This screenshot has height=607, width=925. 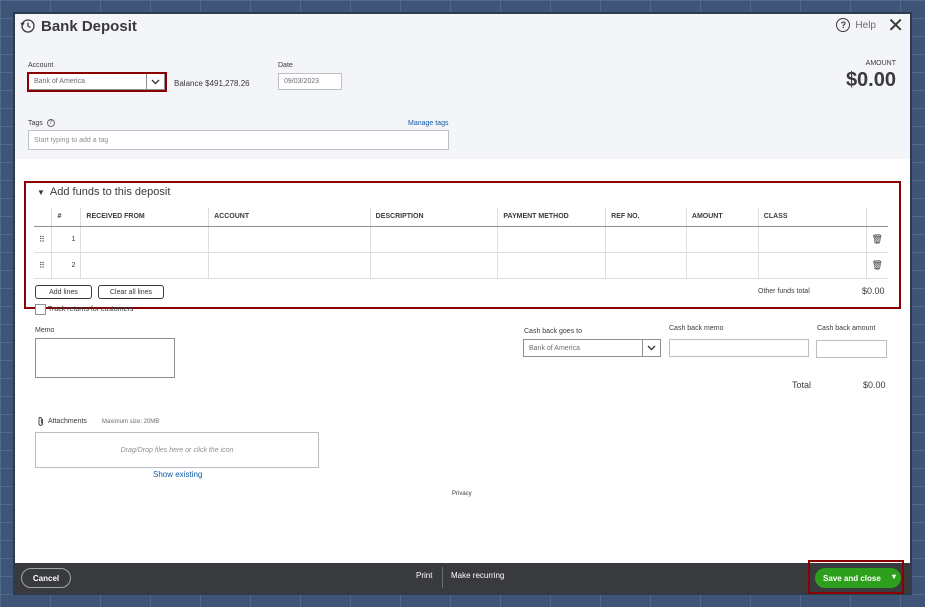 I want to click on amount-label: AMOUNT, so click(x=880, y=63).